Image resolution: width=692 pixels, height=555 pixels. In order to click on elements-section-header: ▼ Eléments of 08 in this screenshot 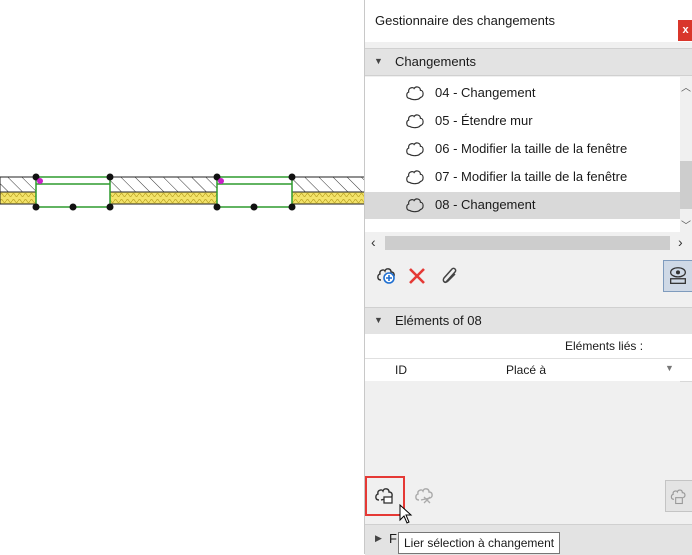, I will do `click(528, 321)`.